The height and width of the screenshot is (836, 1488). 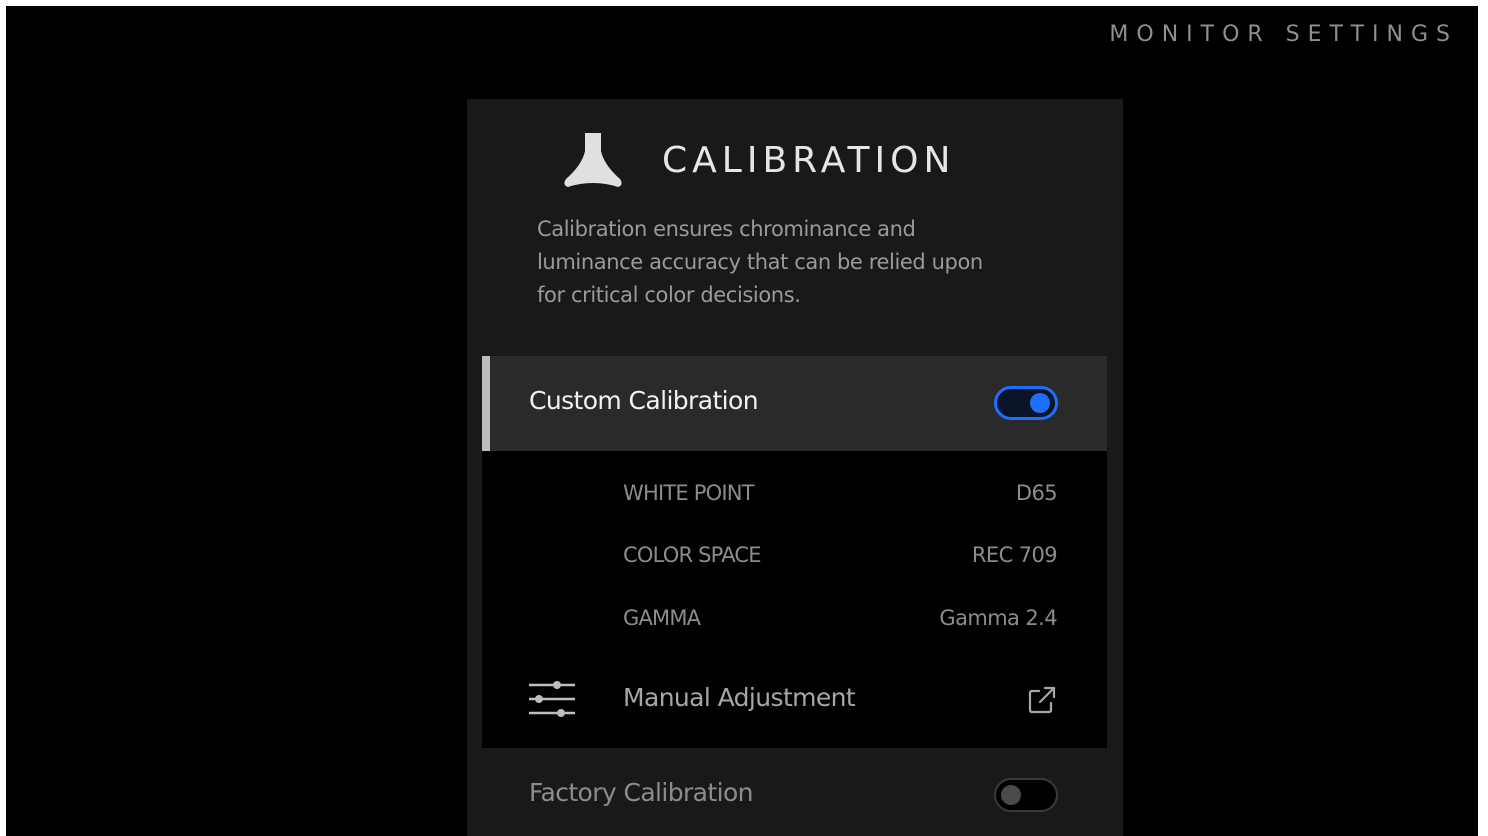 I want to click on panel-title: CALIBRATION, so click(x=809, y=160).